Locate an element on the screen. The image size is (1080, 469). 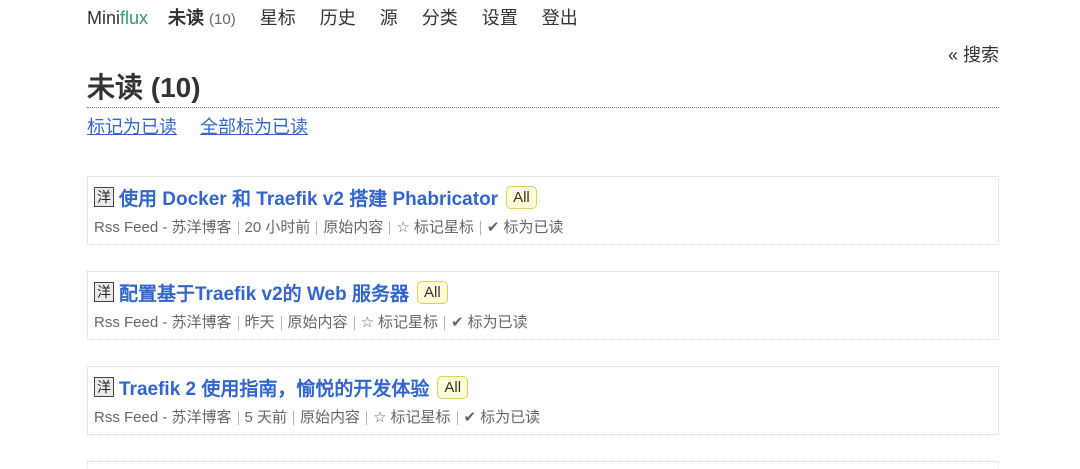
nav-starred: 星标 is located at coordinates (278, 18).